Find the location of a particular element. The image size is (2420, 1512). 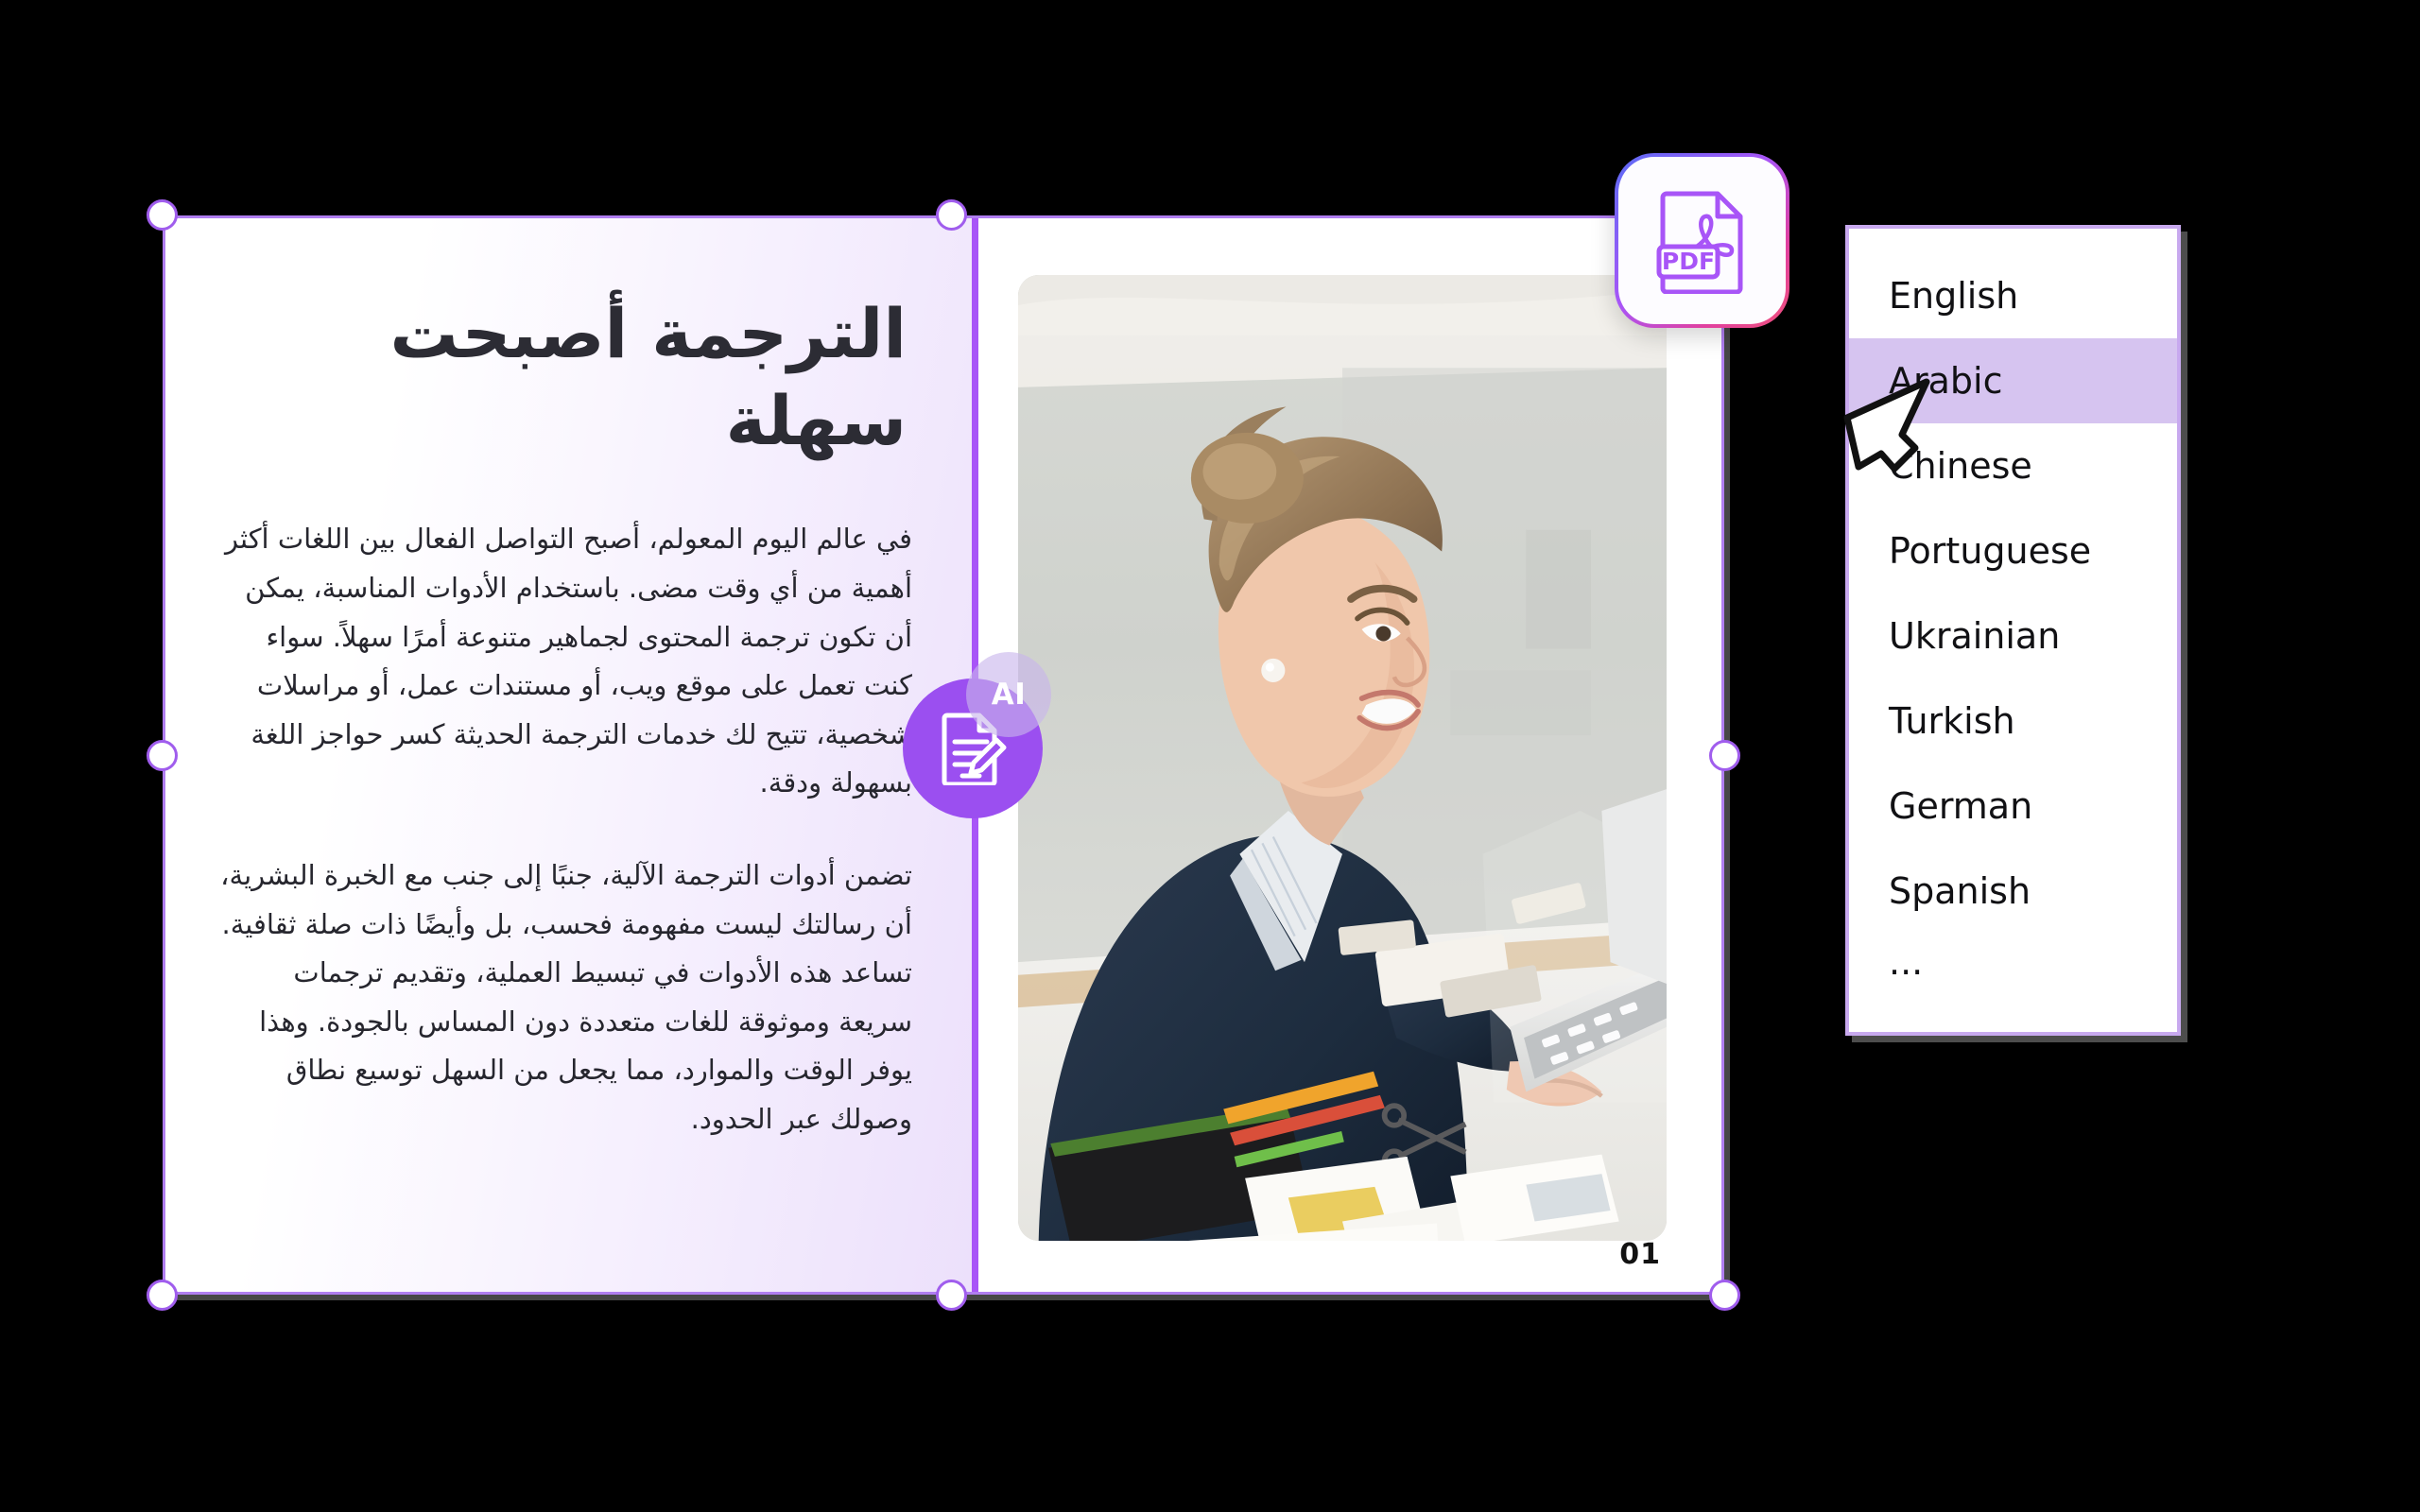

resize-handle-middle-left is located at coordinates (162, 755).